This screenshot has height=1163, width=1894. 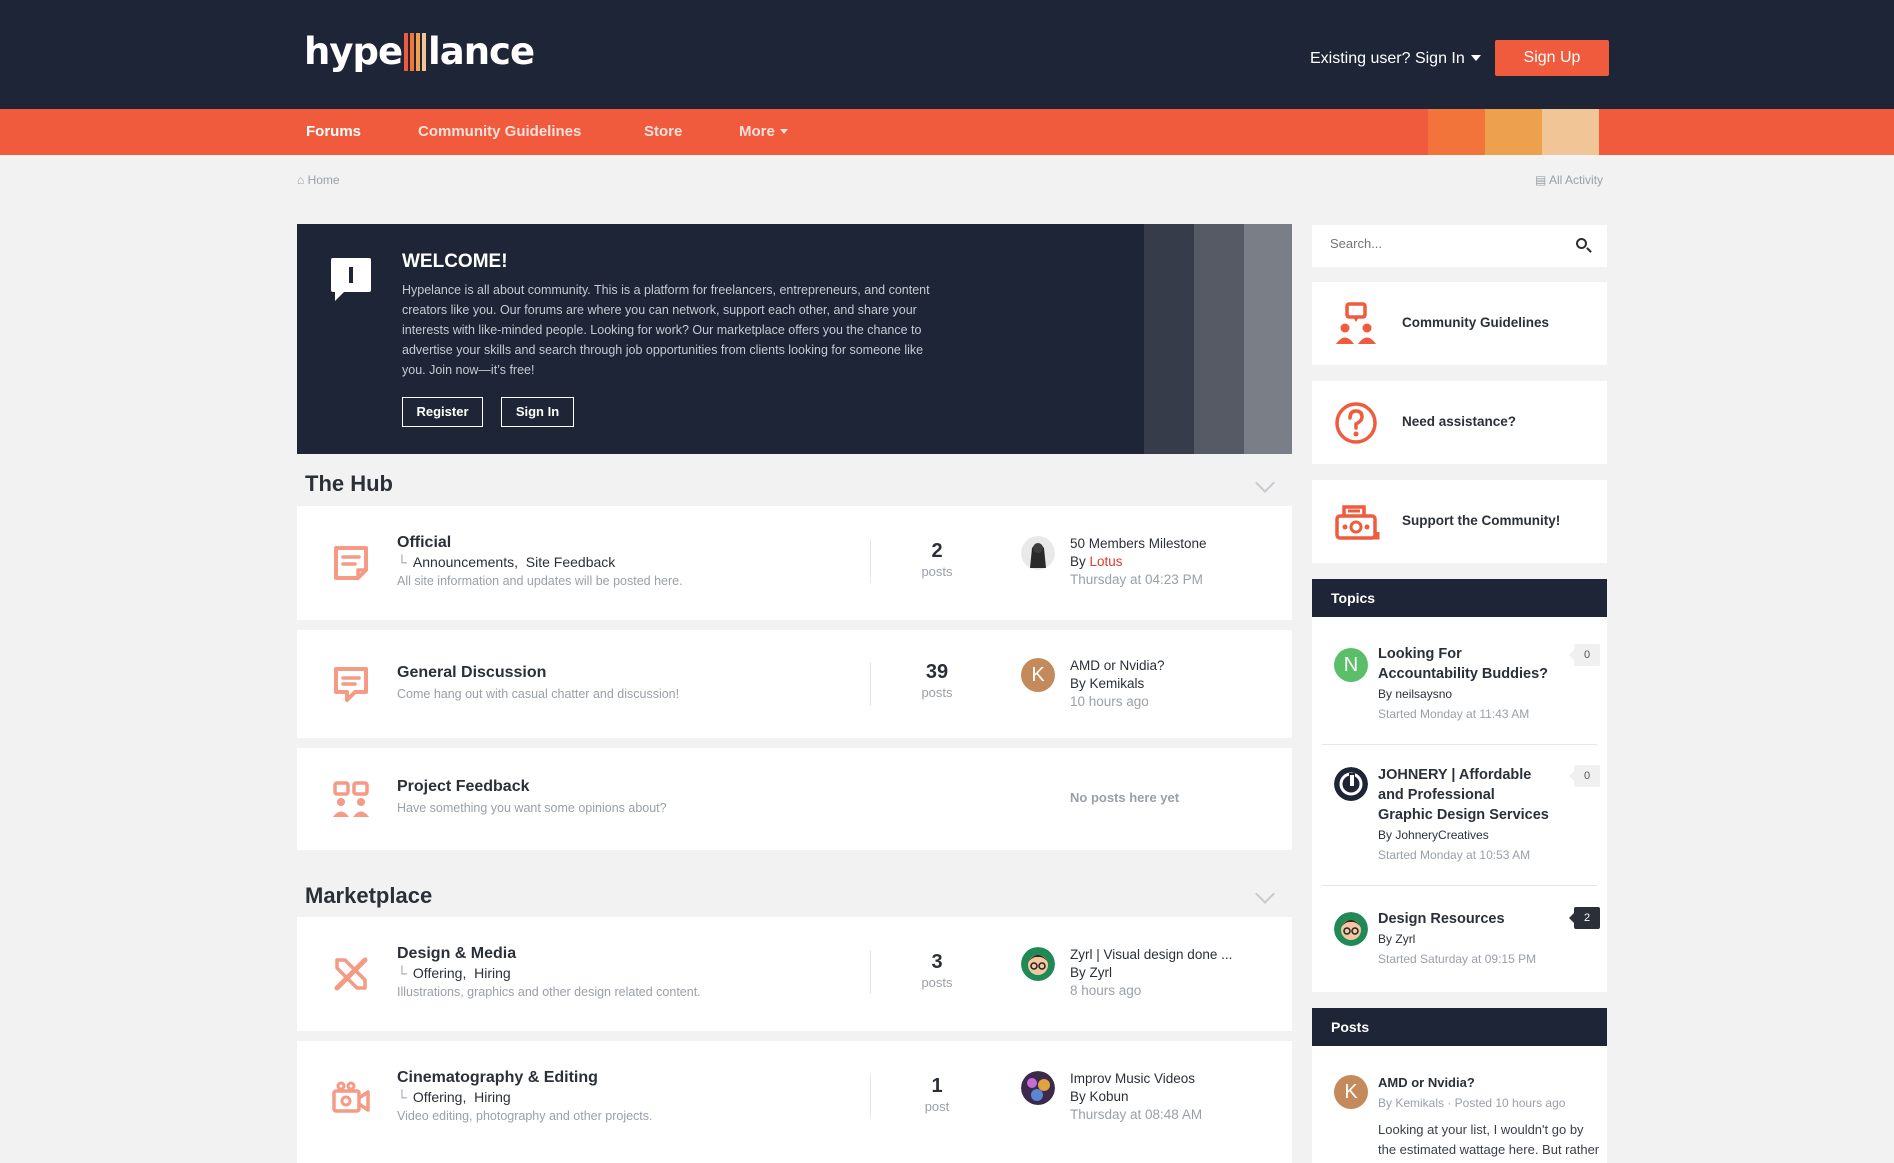 What do you see at coordinates (1552, 58) in the screenshot?
I see `signup-button: Sign Up` at bounding box center [1552, 58].